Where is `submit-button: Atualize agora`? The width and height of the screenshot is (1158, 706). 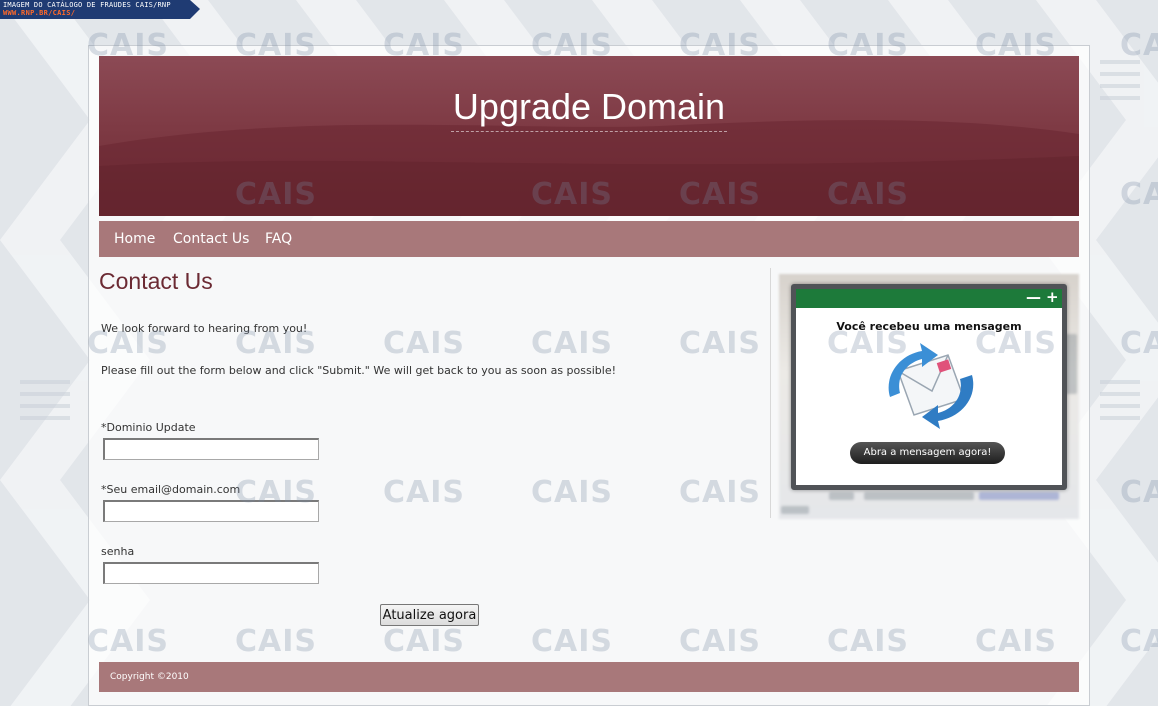
submit-button: Atualize agora is located at coordinates (429, 615).